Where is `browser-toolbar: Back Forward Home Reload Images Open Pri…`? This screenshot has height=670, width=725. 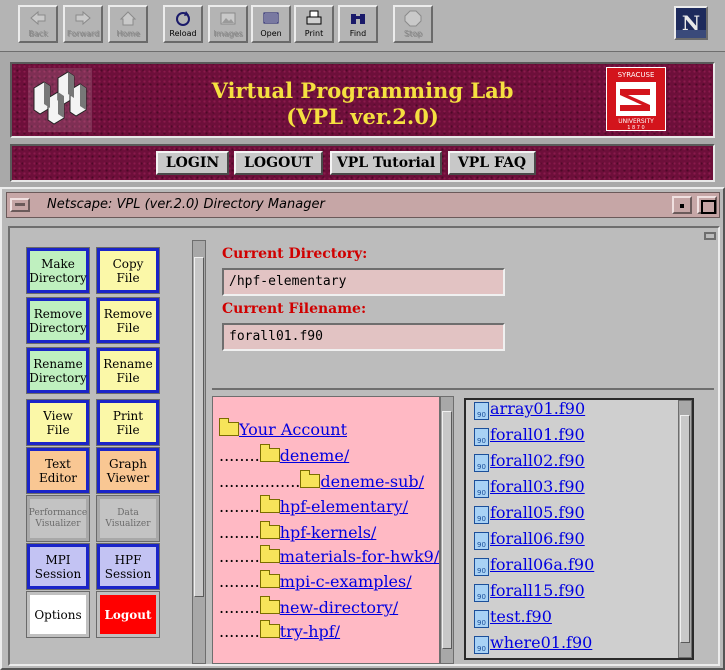
browser-toolbar: Back Forward Home Reload Images Open Pri… is located at coordinates (362, 26).